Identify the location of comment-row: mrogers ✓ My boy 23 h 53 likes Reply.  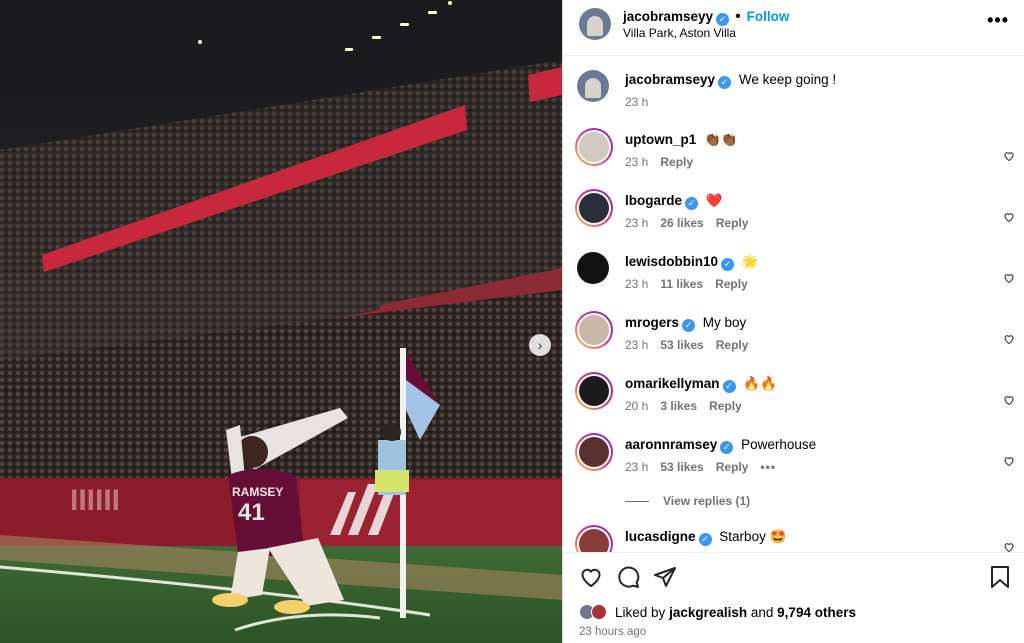
(793, 335).